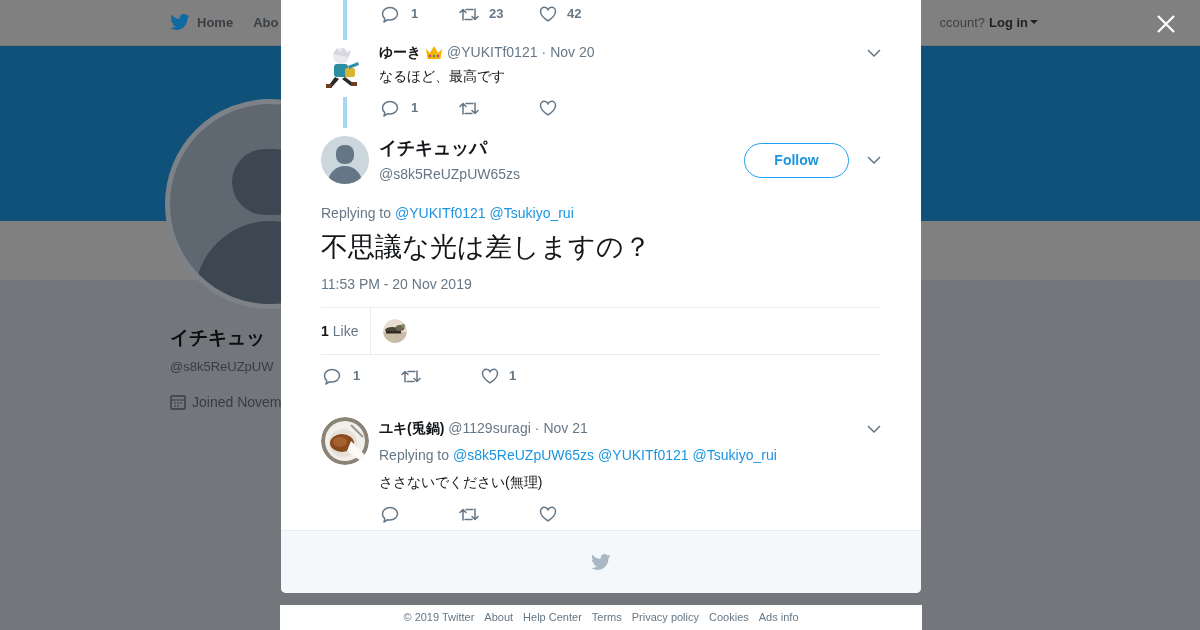 Image resolution: width=1200 pixels, height=630 pixels. I want to click on author-handle: @YUKITf0121, so click(492, 52).